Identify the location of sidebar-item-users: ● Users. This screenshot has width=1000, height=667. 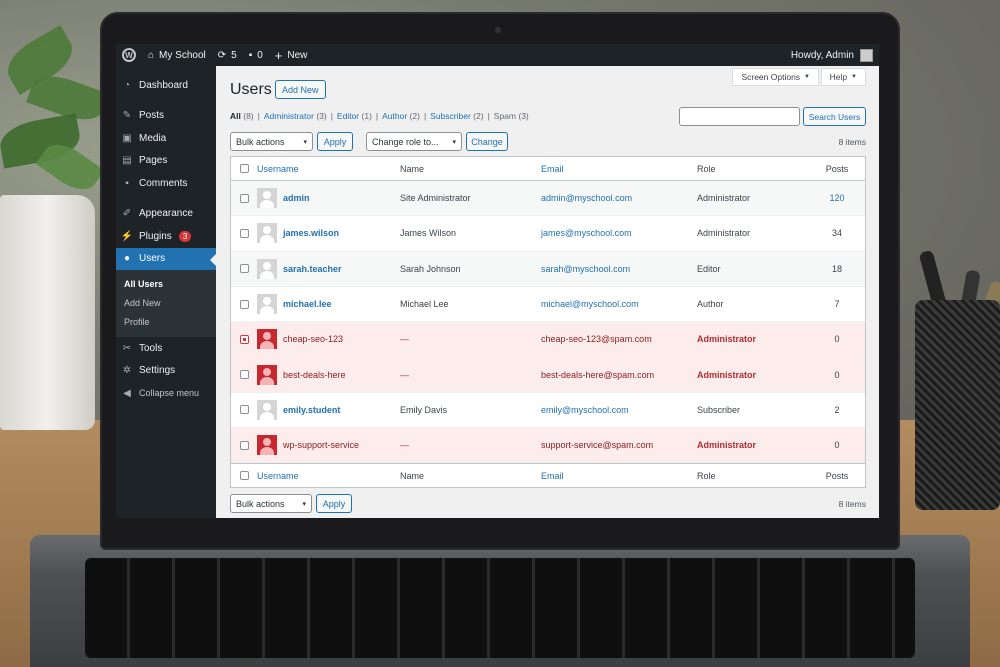
(166, 258).